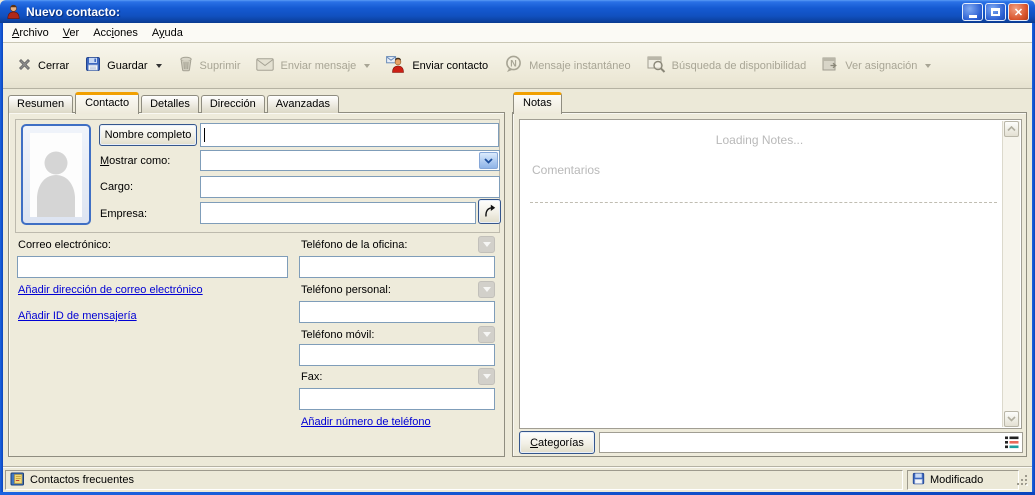 The width and height of the screenshot is (1035, 495). I want to click on minimize-button, so click(972, 12).